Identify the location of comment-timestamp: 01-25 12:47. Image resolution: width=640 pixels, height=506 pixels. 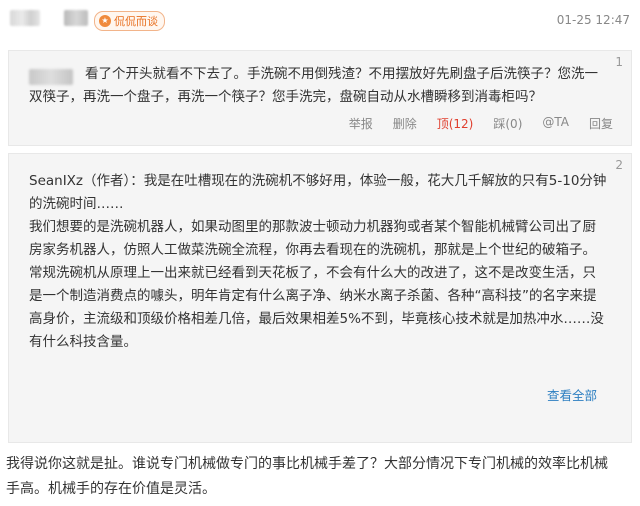
(593, 20).